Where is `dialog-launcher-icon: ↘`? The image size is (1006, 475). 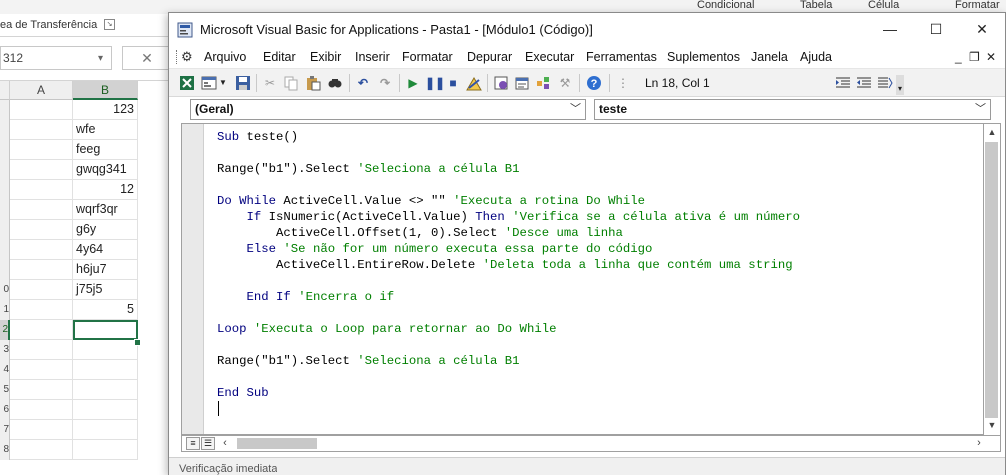 dialog-launcher-icon: ↘ is located at coordinates (109, 24).